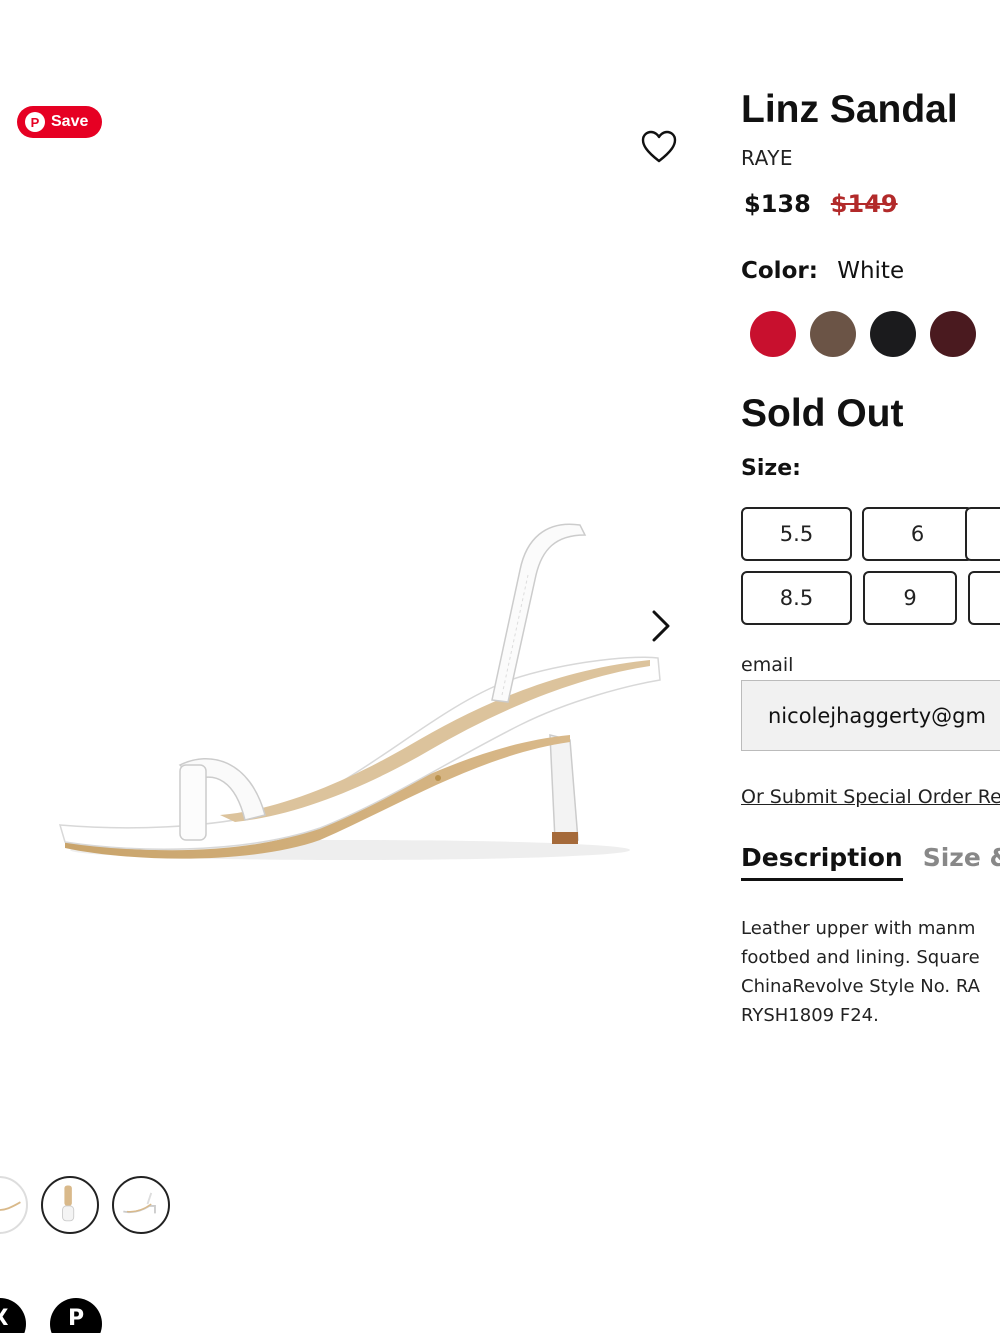 This screenshot has width=1000, height=1333. Describe the element at coordinates (860, 957) in the screenshot. I see `description-line: footbed and lining. Square` at that location.